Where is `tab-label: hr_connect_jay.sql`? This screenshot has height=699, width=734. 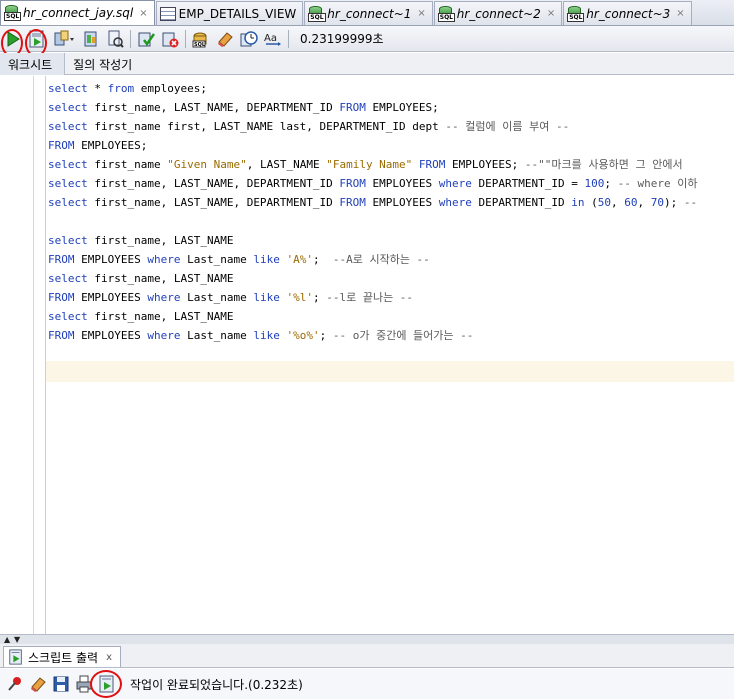 tab-label: hr_connect_jay.sql is located at coordinates (78, 13).